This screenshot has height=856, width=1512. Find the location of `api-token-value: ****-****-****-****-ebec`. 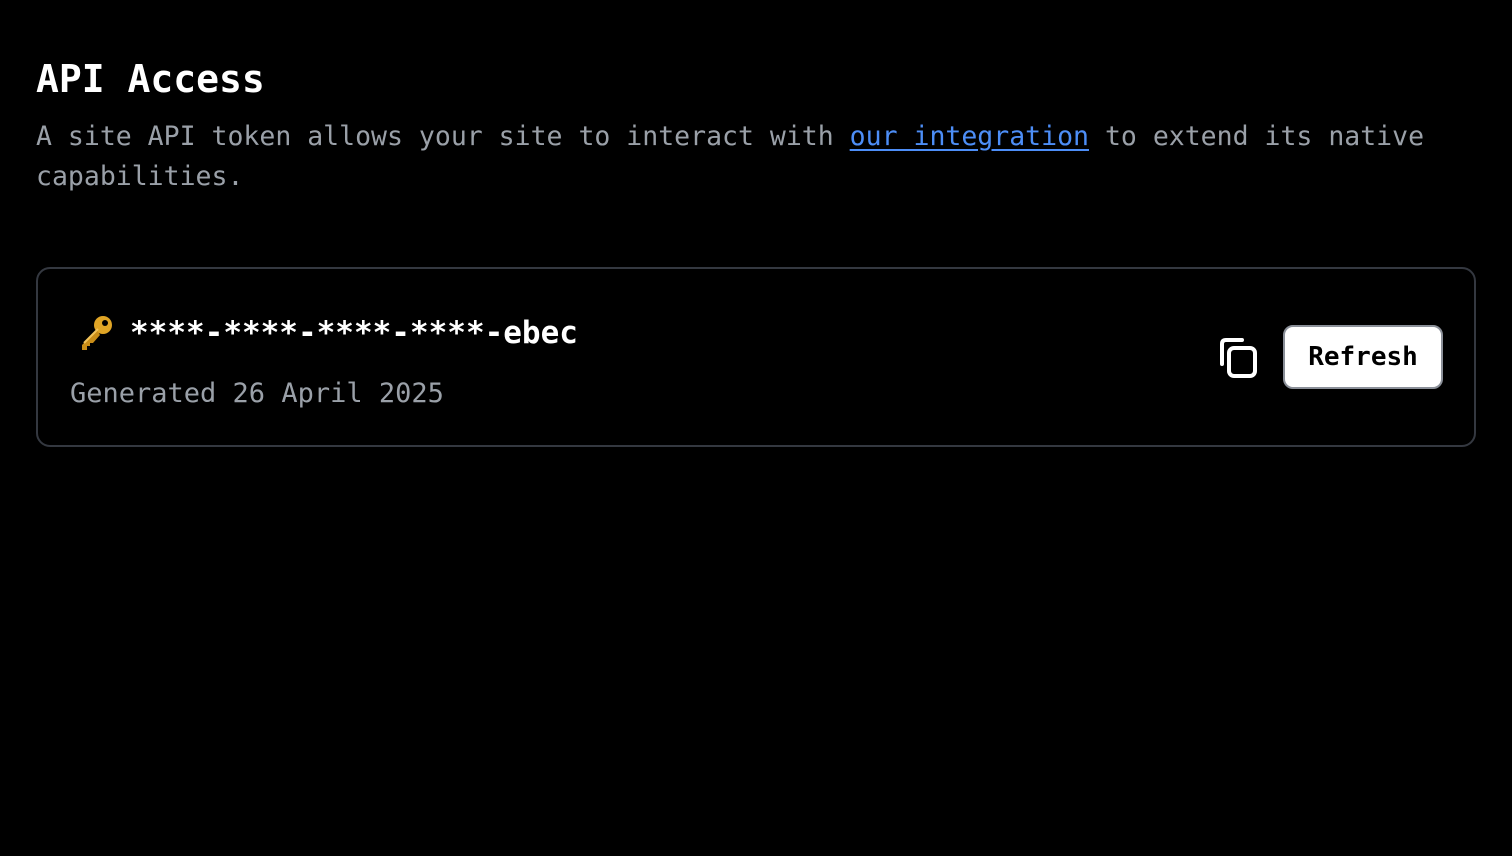

api-token-value: ****-****-****-****-ebec is located at coordinates (354, 333).